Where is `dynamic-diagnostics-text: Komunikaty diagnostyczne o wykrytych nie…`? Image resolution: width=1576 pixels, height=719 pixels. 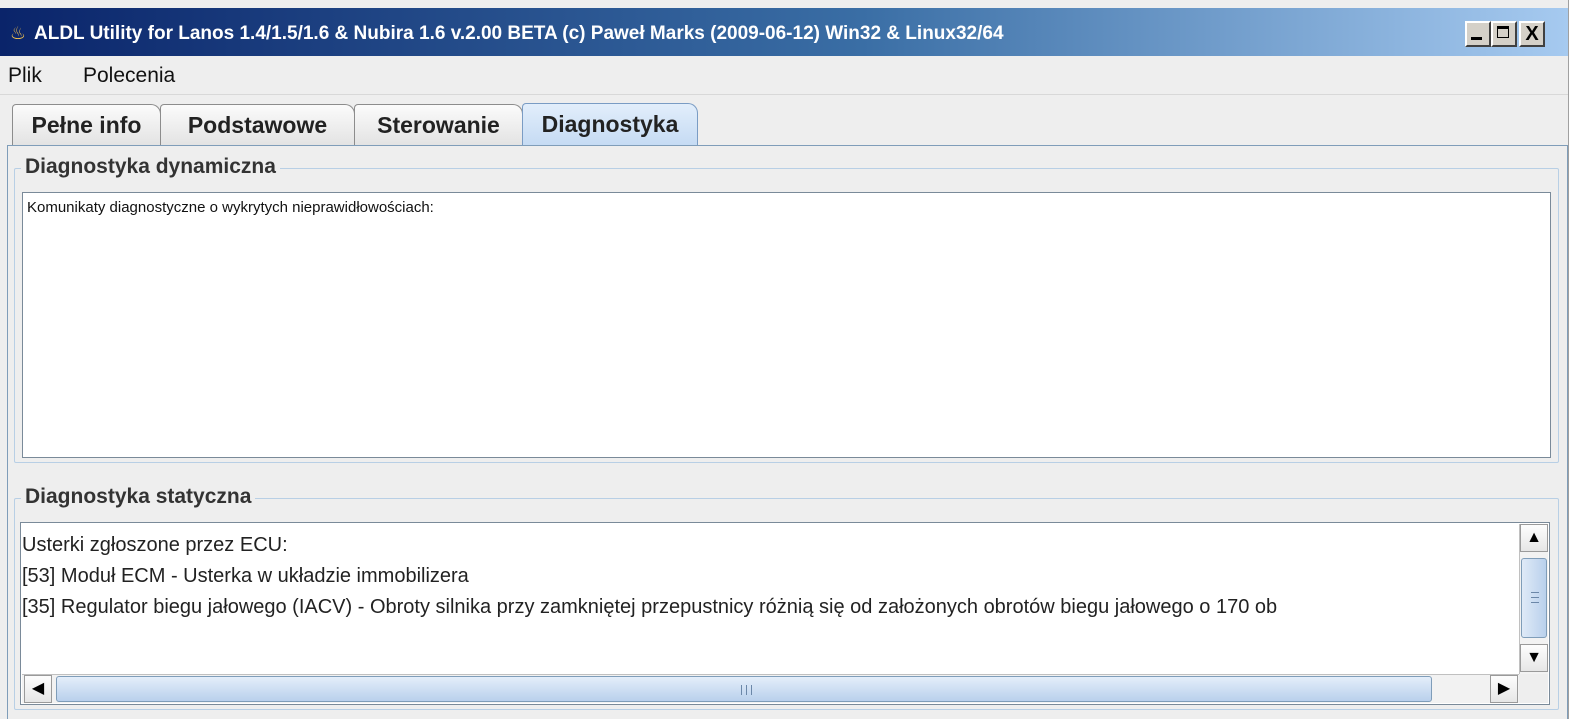 dynamic-diagnostics-text: Komunikaty diagnostyczne o wykrytych nie… is located at coordinates (230, 207).